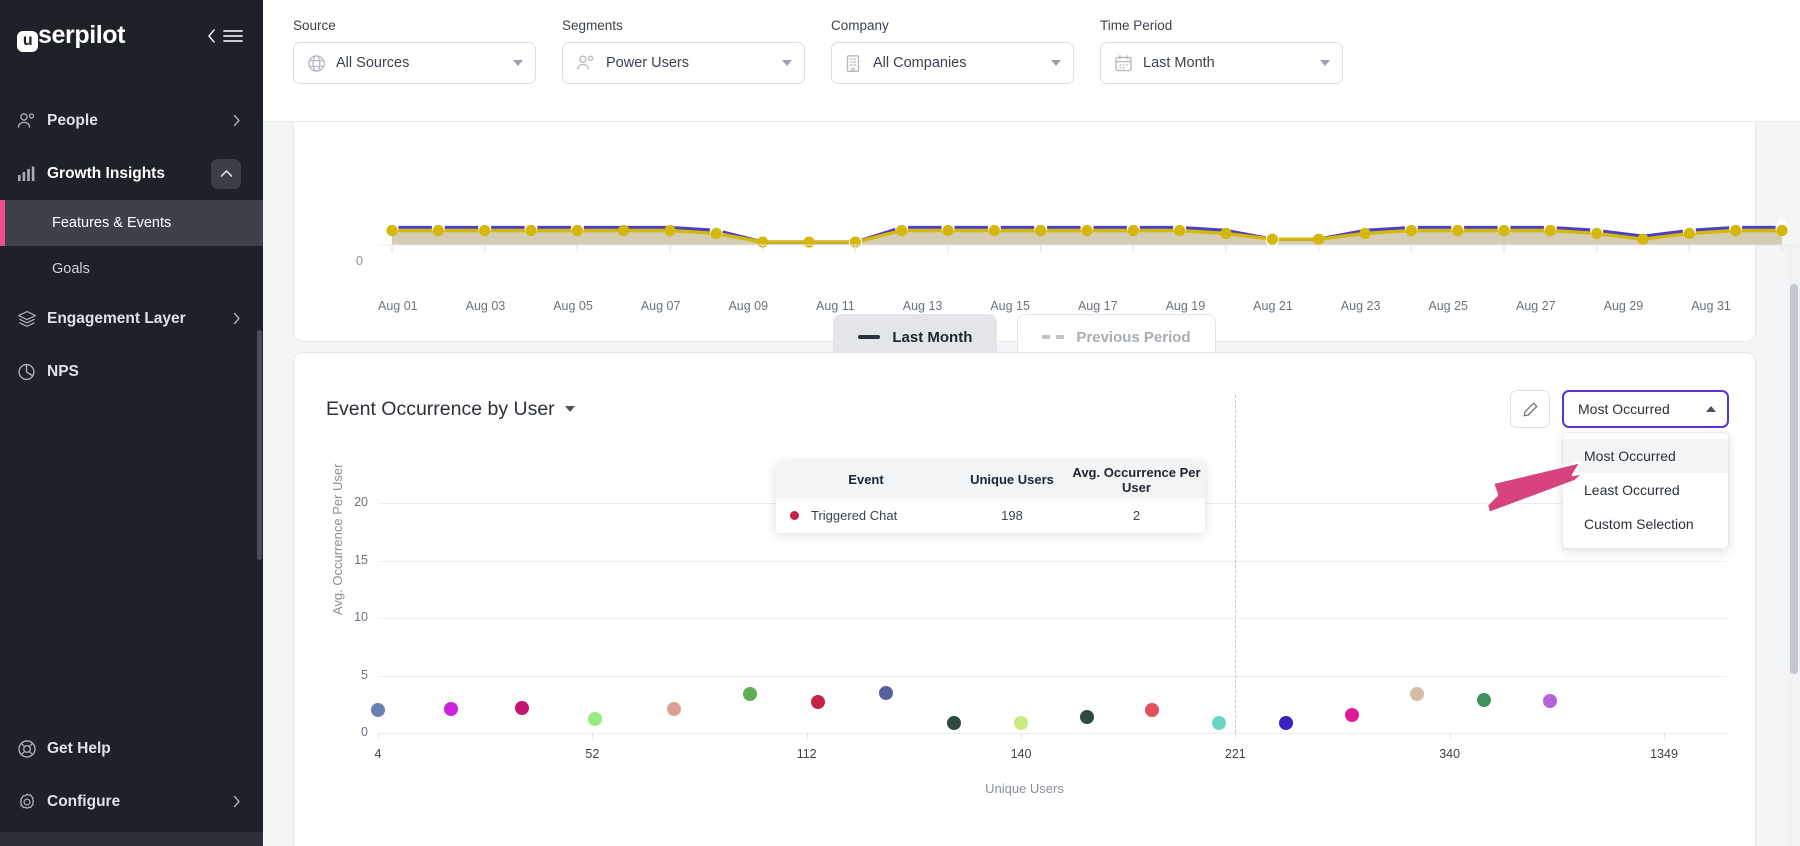 The height and width of the screenshot is (846, 1800). Describe the element at coordinates (82, 34) in the screenshot. I see `logo-text: serpilot` at that location.